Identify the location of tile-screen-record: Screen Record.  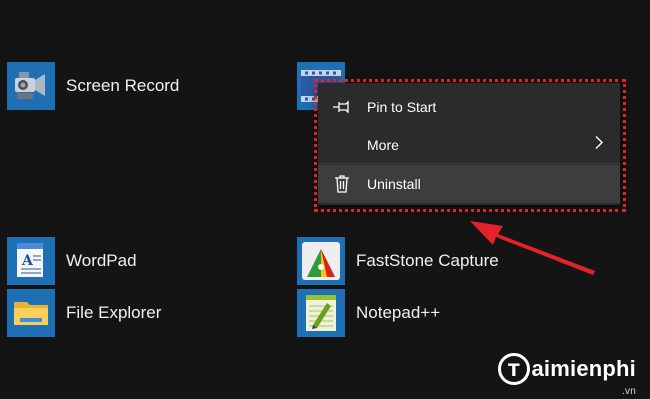
(93, 86).